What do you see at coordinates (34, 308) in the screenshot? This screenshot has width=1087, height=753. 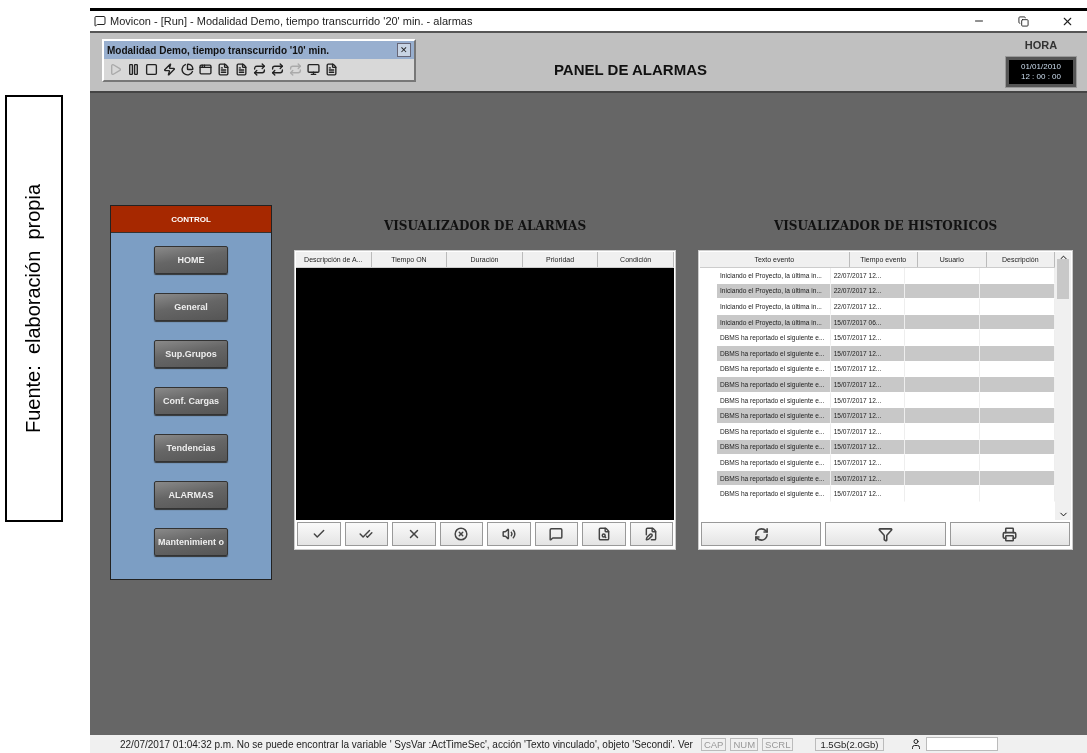 I see `caption: Fuente: elaboración propia` at bounding box center [34, 308].